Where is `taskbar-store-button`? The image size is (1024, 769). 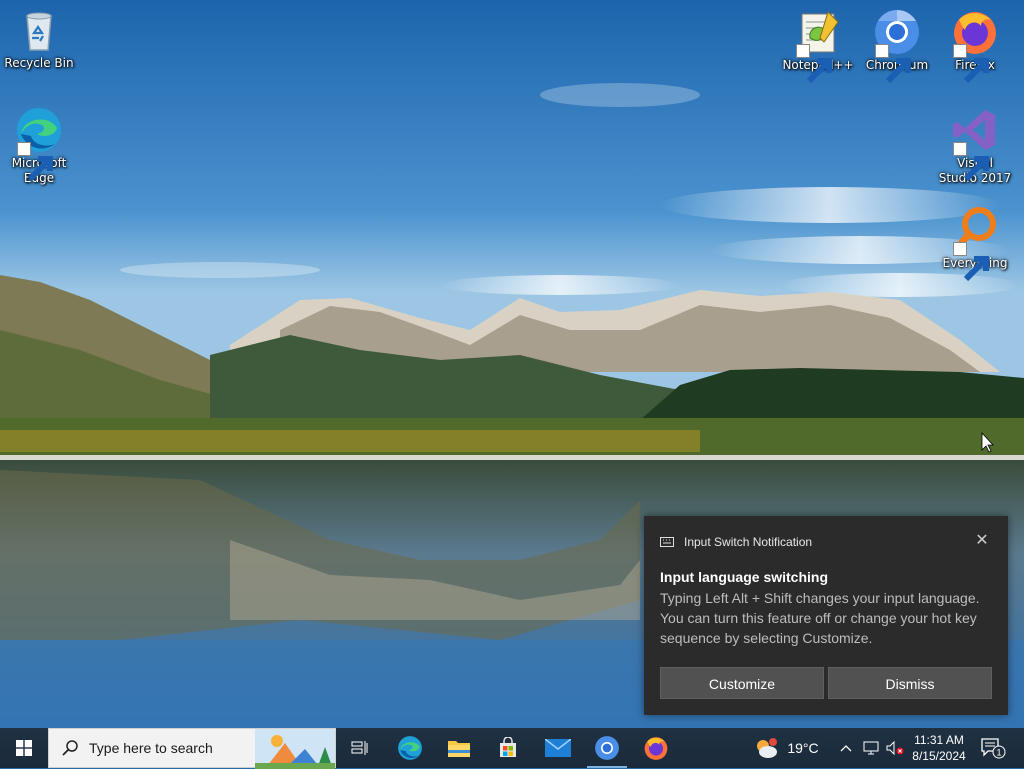 taskbar-store-button is located at coordinates (508, 748).